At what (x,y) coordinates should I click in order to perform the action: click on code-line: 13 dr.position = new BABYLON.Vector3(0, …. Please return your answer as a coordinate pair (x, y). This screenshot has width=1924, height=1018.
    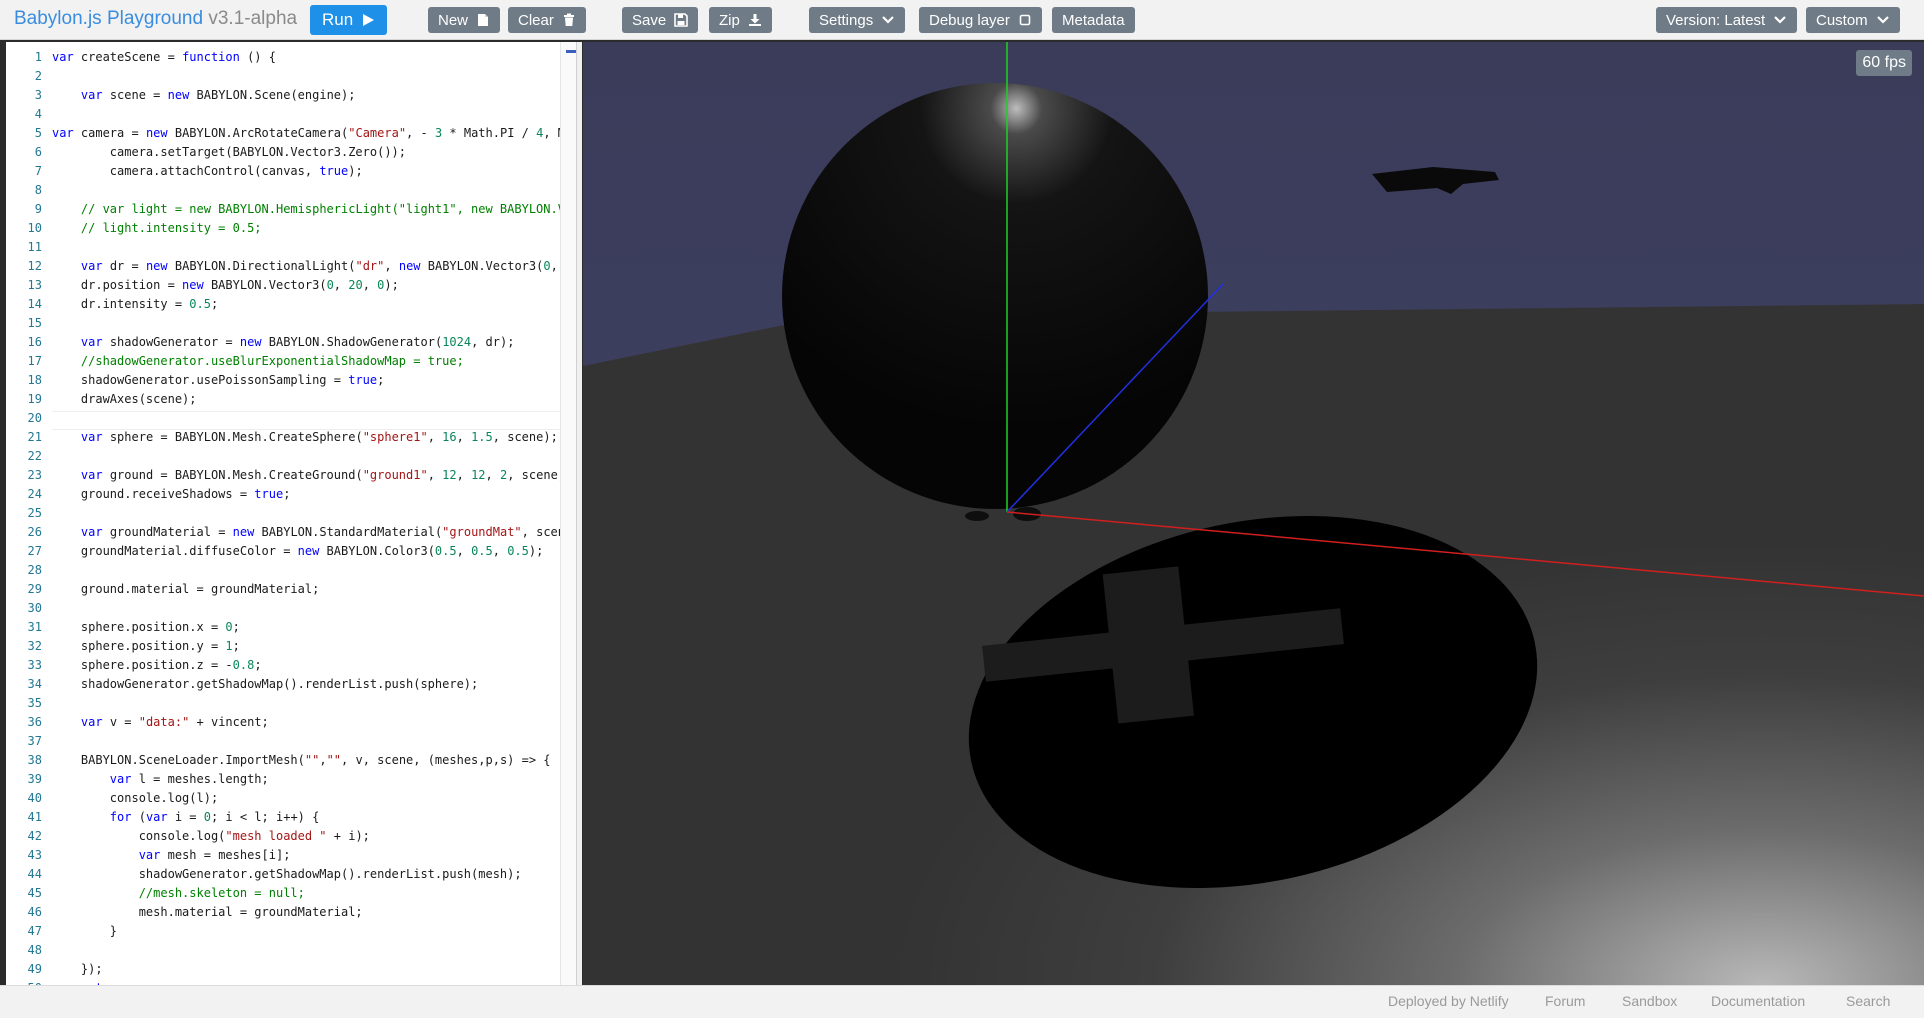
    Looking at the image, I should click on (290, 285).